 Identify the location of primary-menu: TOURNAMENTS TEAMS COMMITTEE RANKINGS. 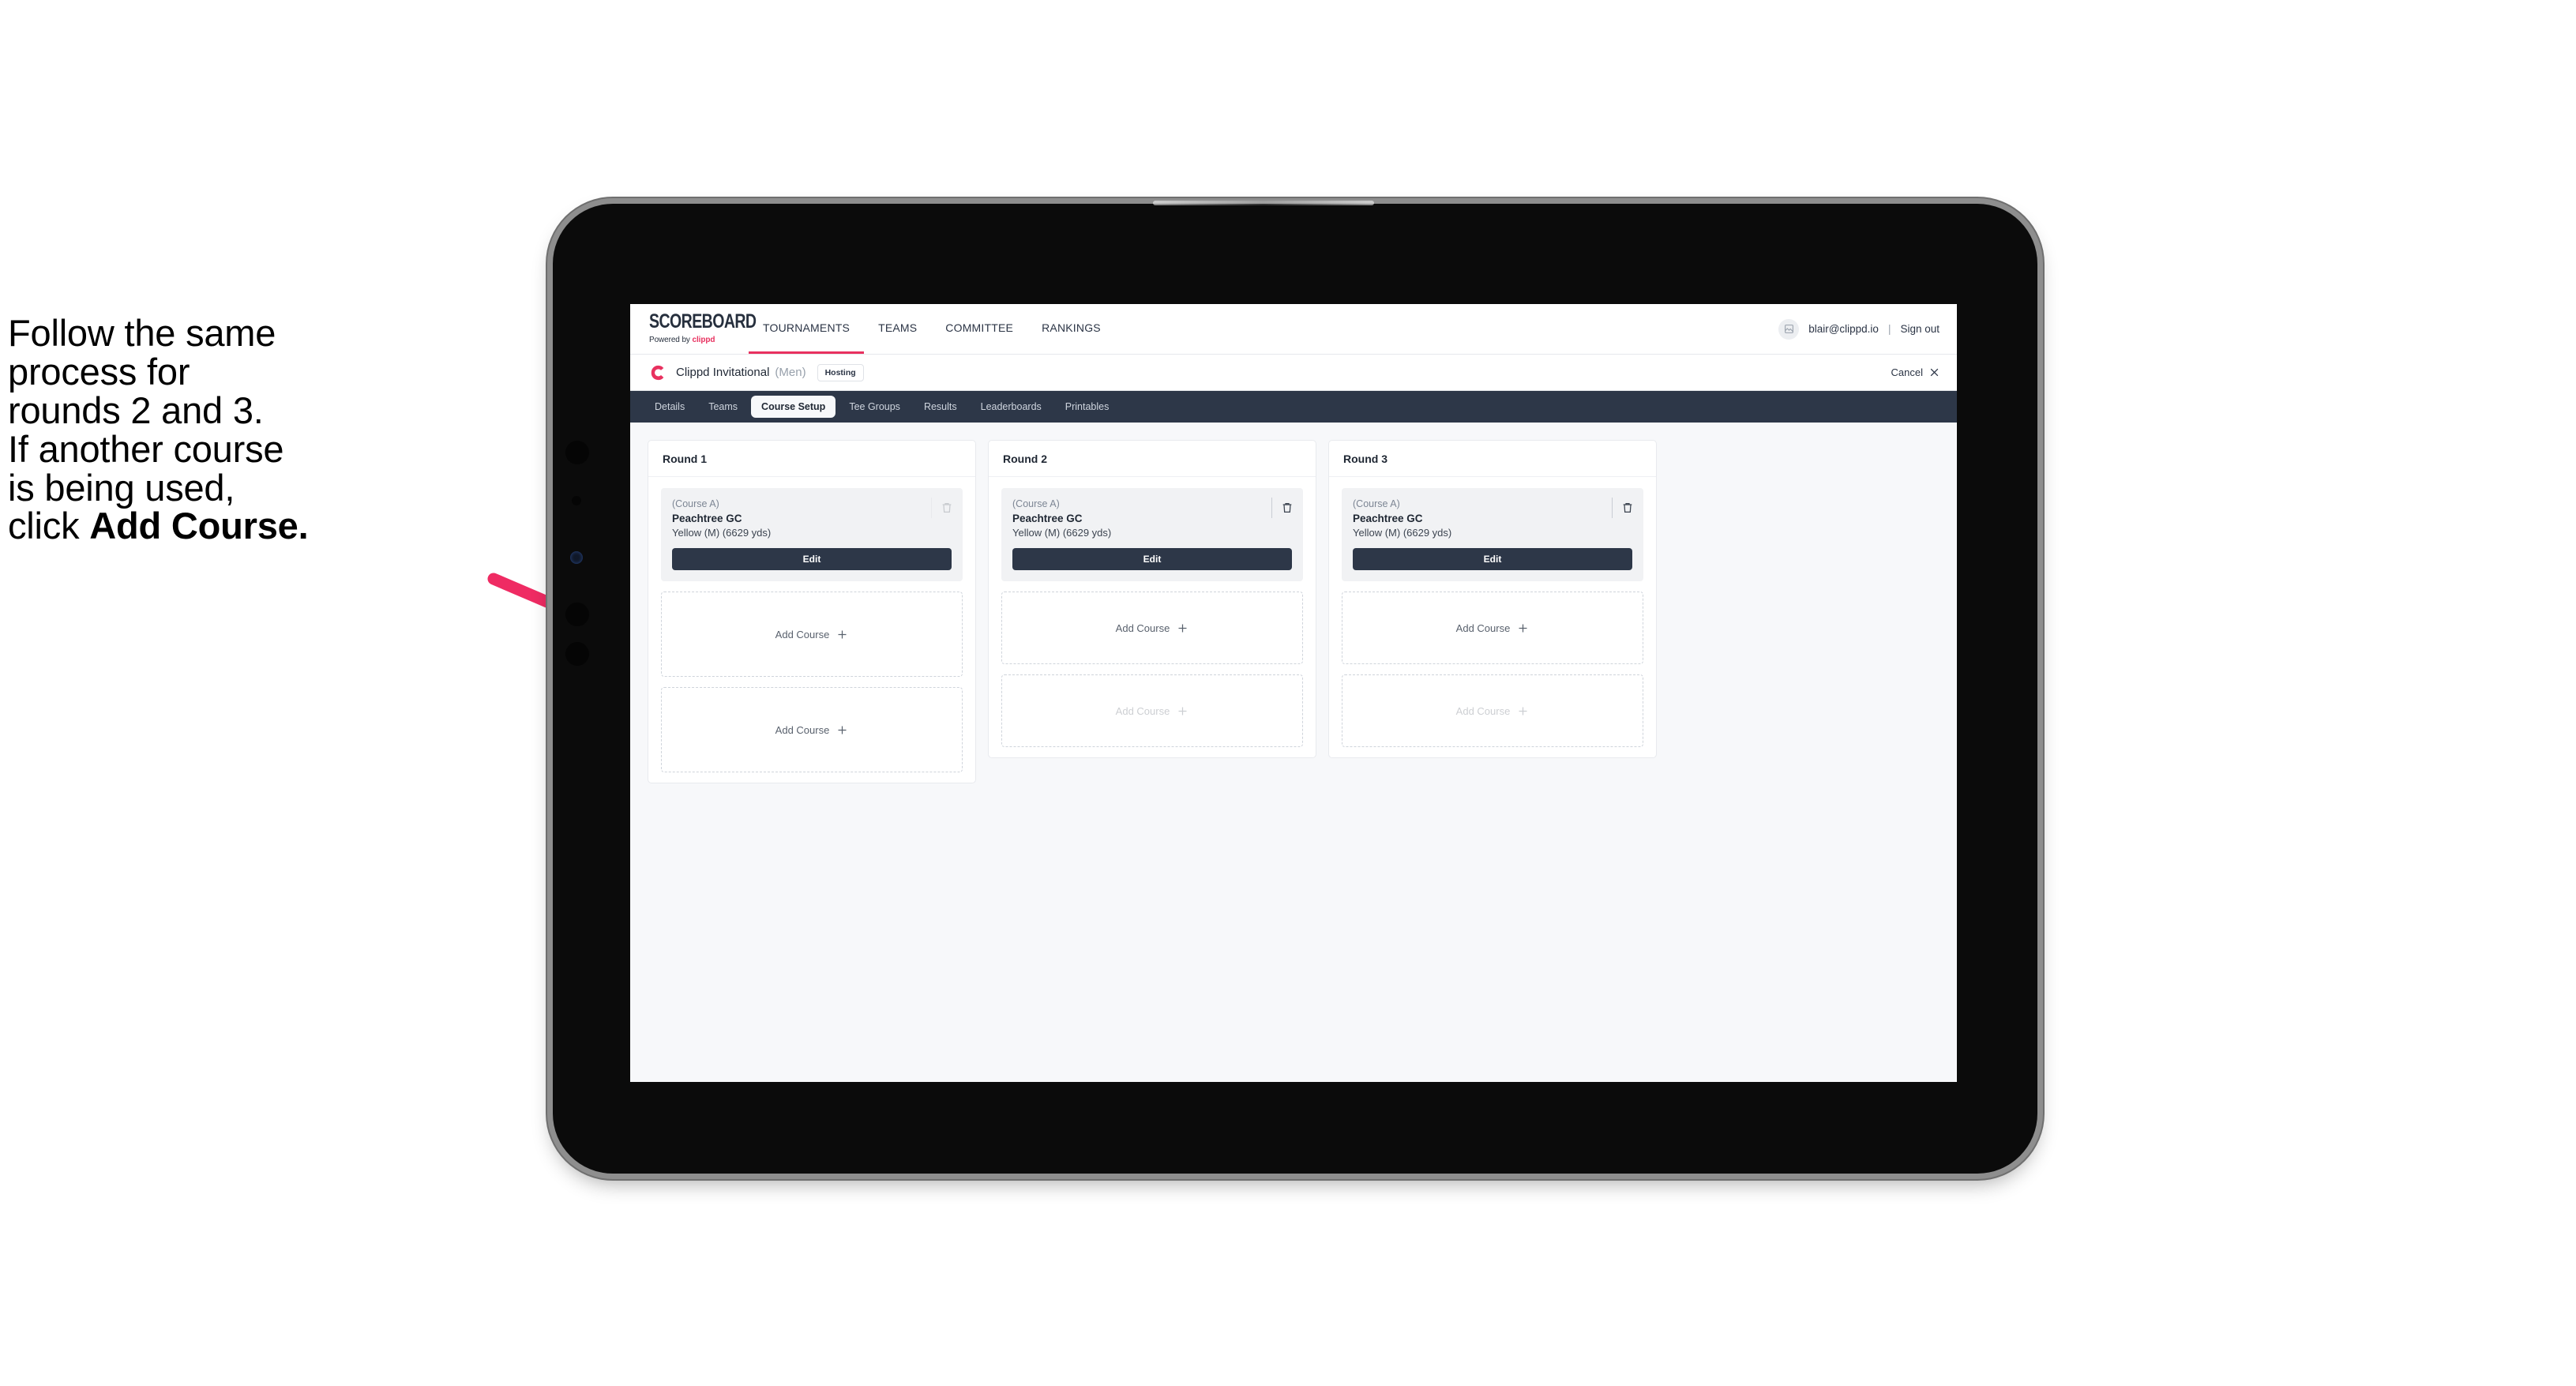
(932, 329).